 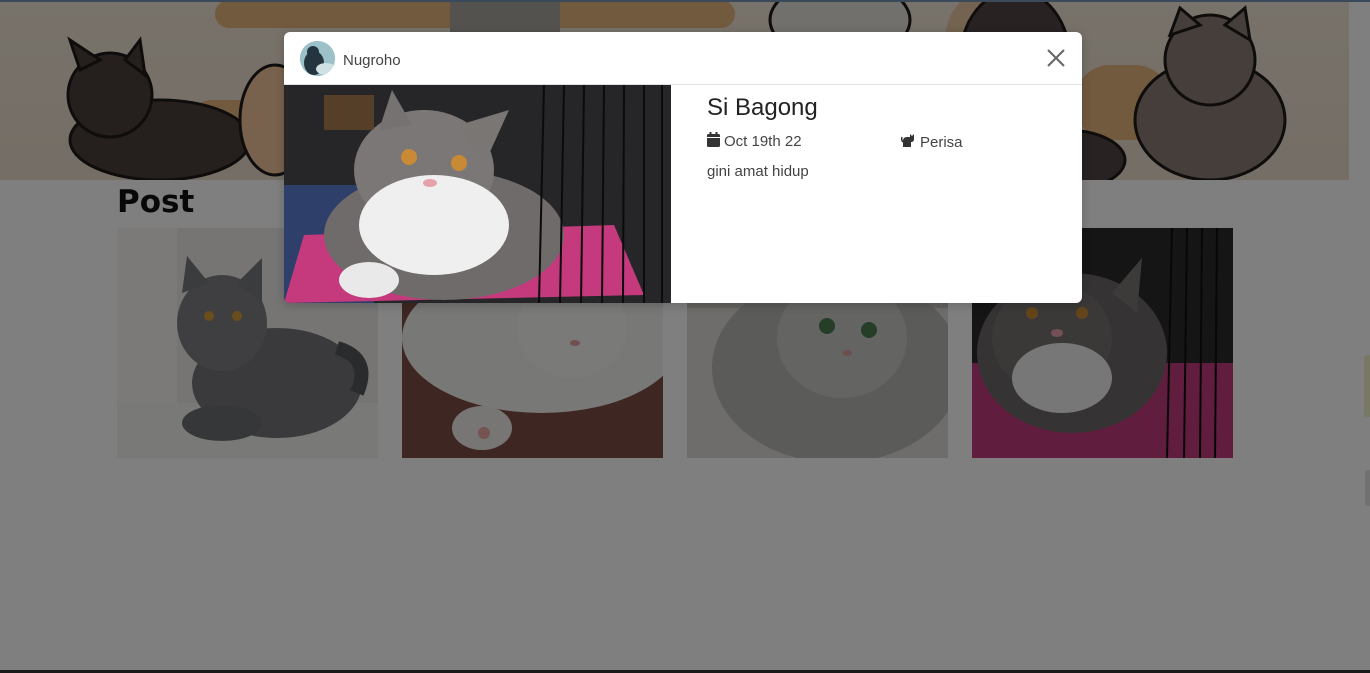 I want to click on user-name: Nugroho, so click(x=372, y=60).